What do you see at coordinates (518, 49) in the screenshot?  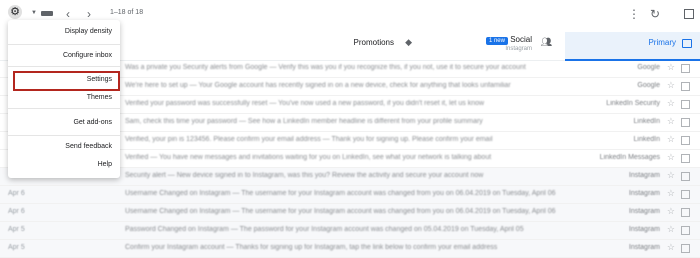 I see `social-subtitle: Instagram` at bounding box center [518, 49].